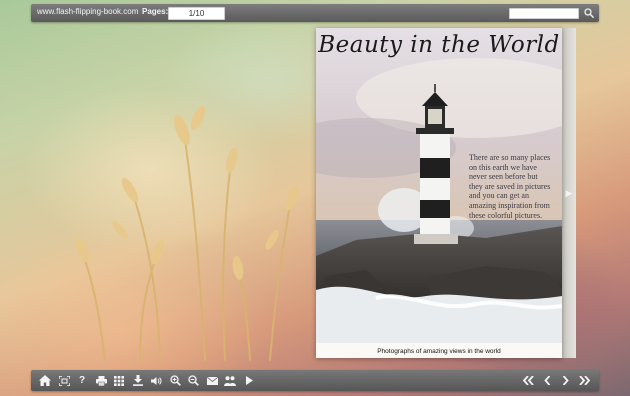  Describe the element at coordinates (584, 380) in the screenshot. I see `last-page-icon` at that location.